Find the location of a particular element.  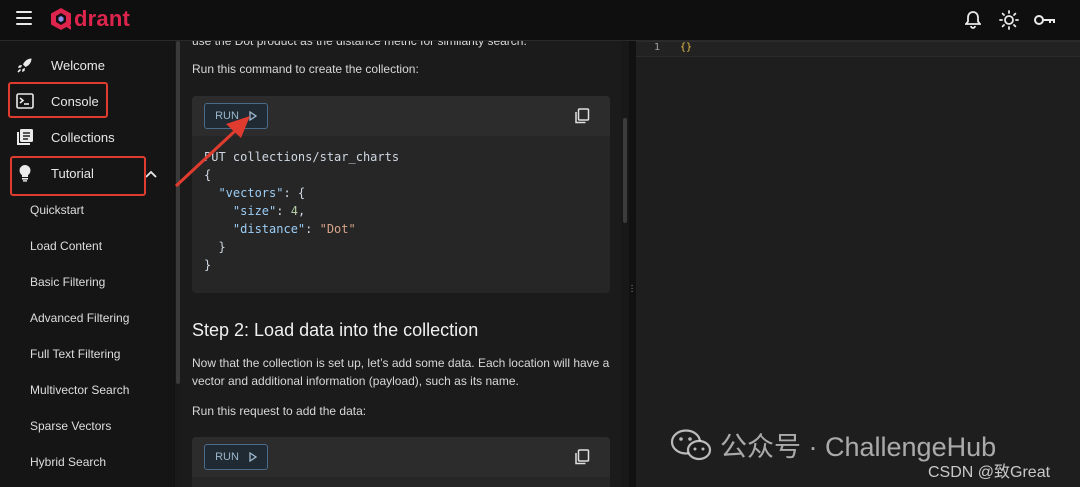

csdn-watermark: CSDN @致Great is located at coordinates (989, 472).